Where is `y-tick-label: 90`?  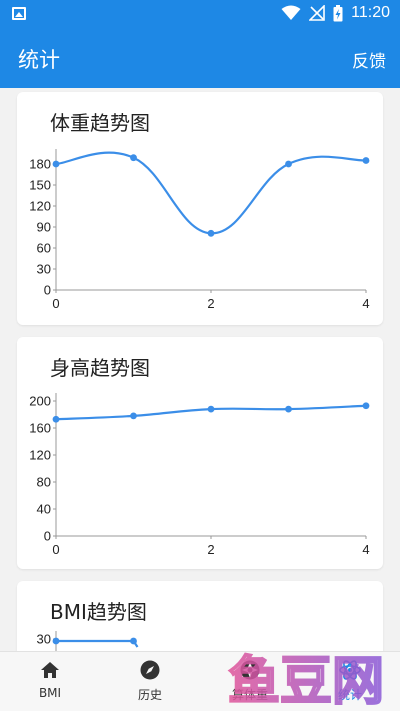
y-tick-label: 90 is located at coordinates (44, 227).